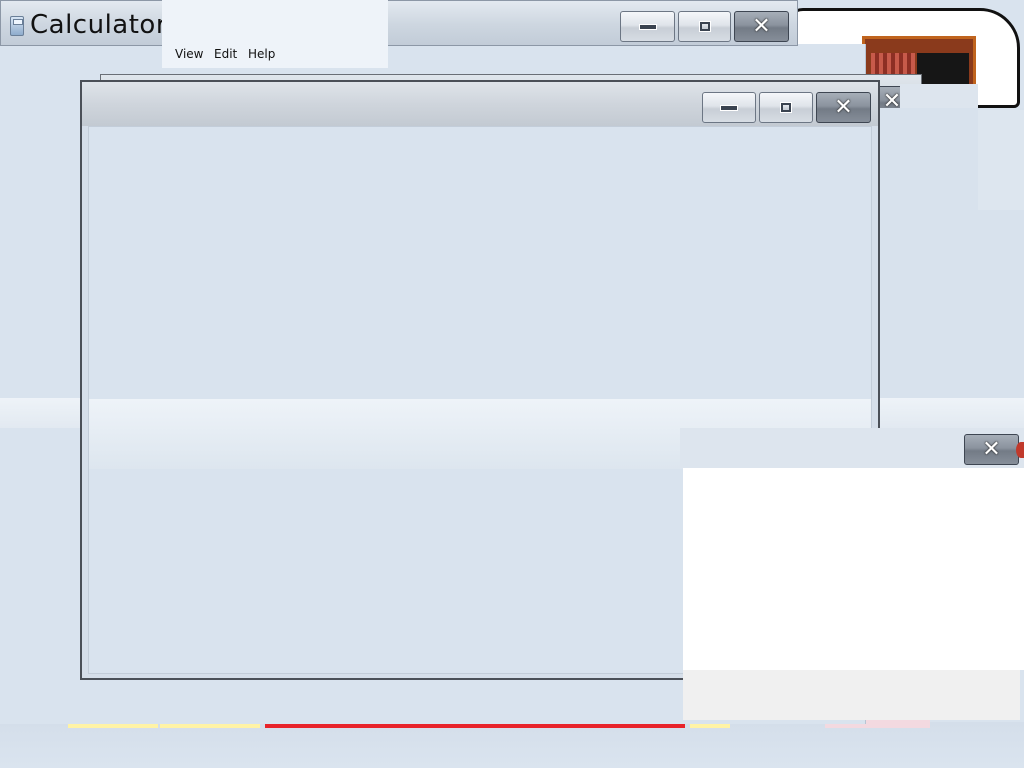  I want to click on menu-view: View, so click(189, 54).